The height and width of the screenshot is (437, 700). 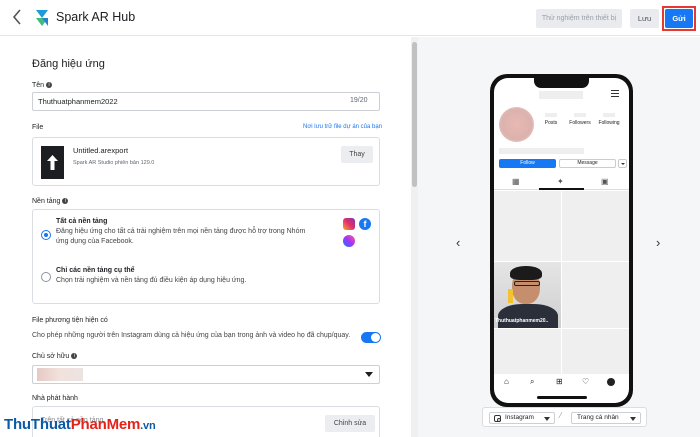 I want to click on test-on-device-button: Thử nghiệm trên thiết bị, so click(x=579, y=18).